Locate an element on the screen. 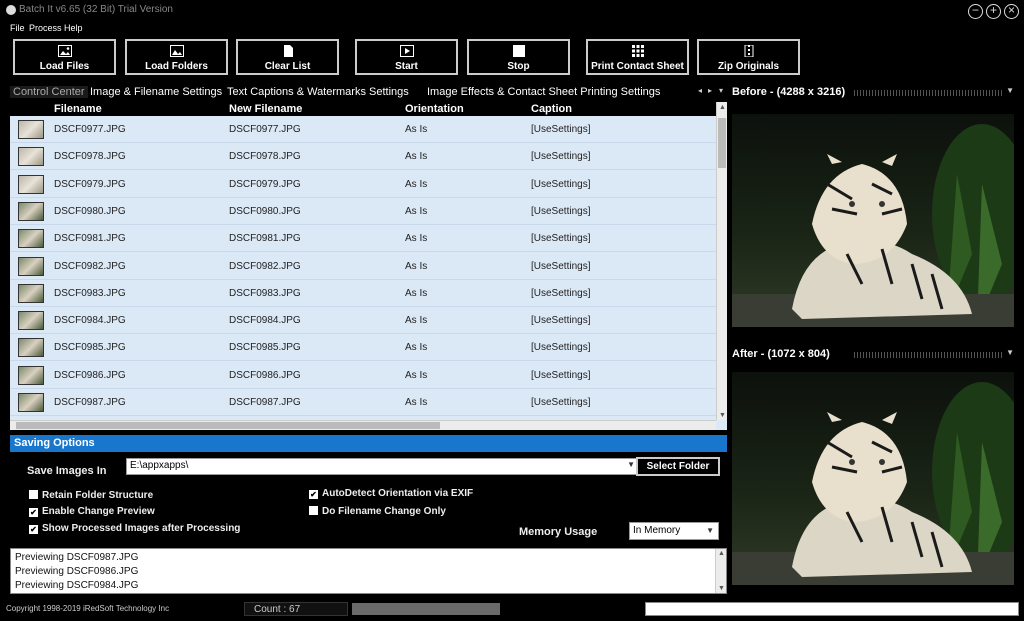  minimize-button: − is located at coordinates (975, 11).